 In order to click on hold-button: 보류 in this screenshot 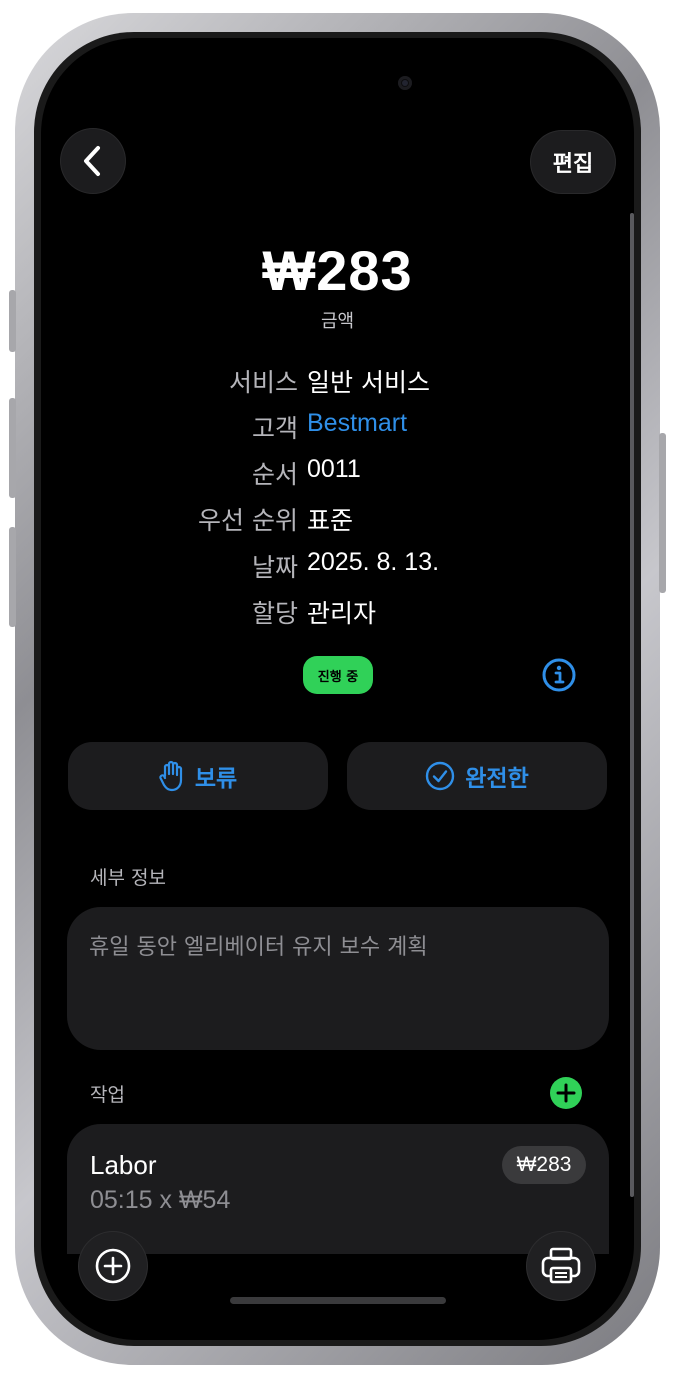, I will do `click(198, 776)`.